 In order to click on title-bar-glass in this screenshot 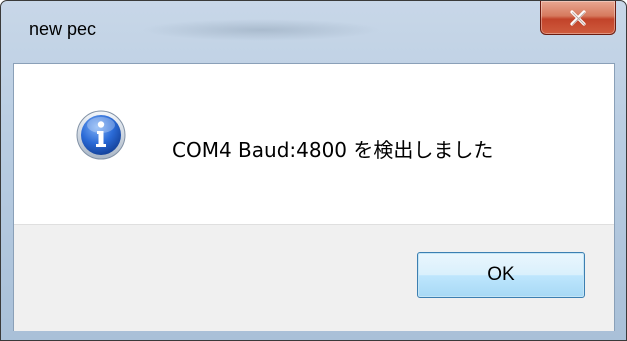, I will do `click(261, 30)`.